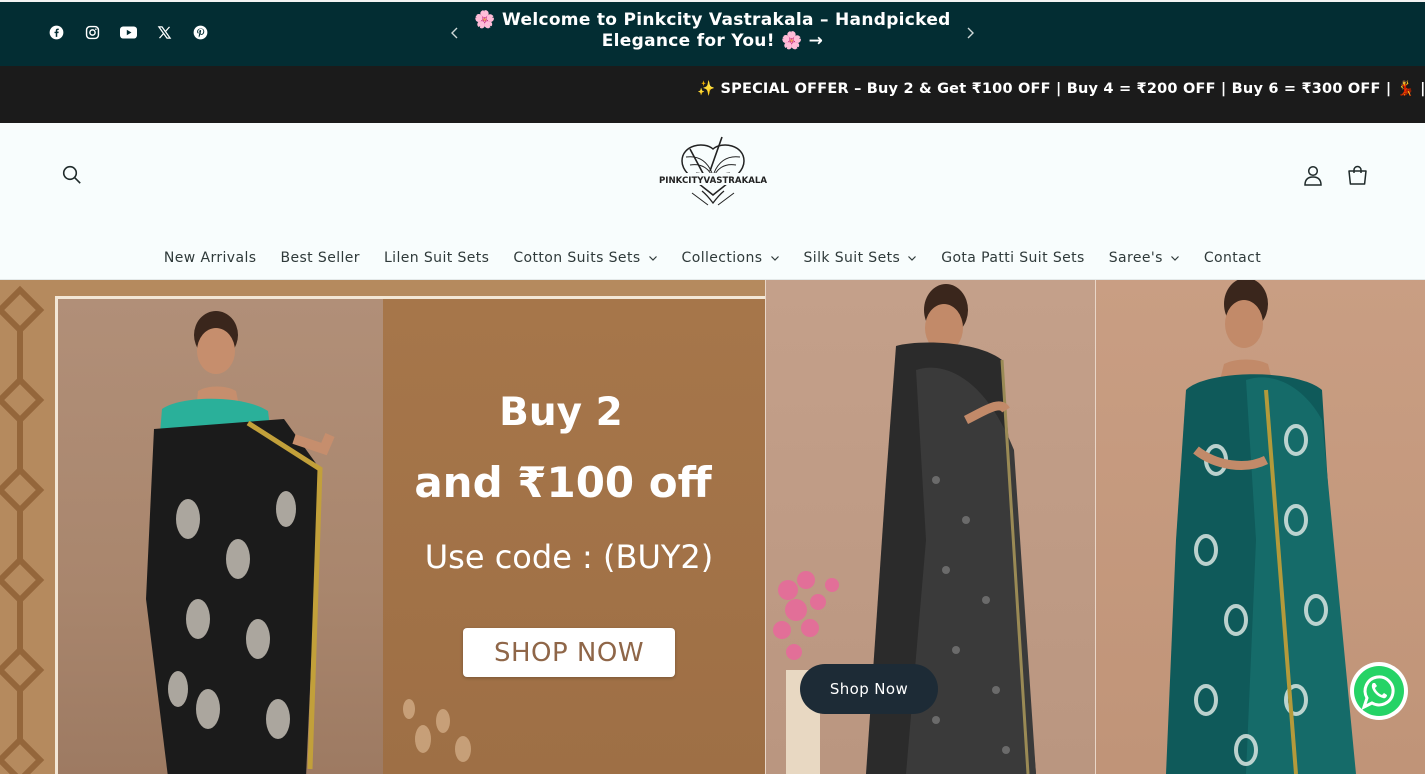 The image size is (1425, 774). I want to click on cart-icon, so click(1357, 175).